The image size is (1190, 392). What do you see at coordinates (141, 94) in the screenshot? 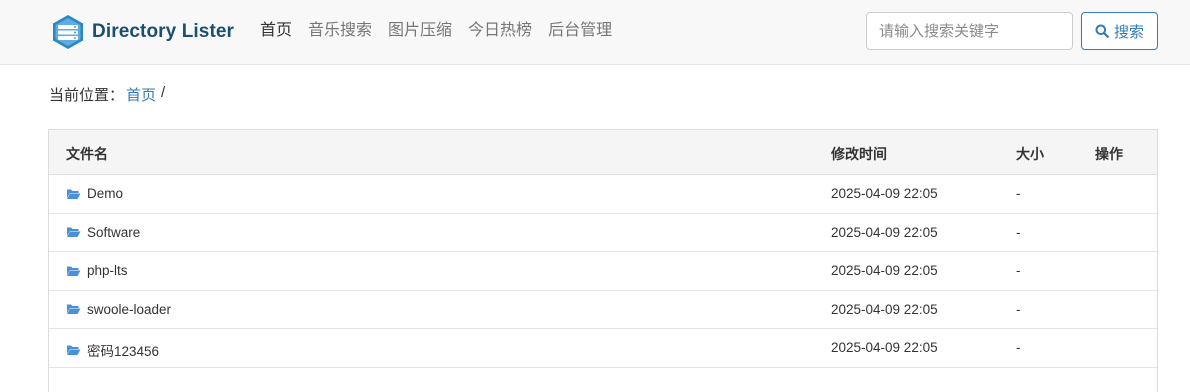
I see `breadcrumb-home-link: 首页` at bounding box center [141, 94].